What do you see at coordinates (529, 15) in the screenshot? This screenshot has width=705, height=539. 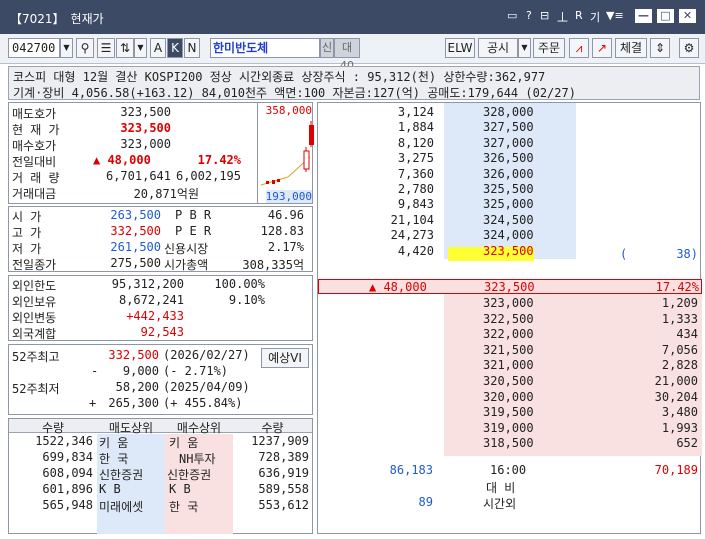 I see `help-icon: ?` at bounding box center [529, 15].